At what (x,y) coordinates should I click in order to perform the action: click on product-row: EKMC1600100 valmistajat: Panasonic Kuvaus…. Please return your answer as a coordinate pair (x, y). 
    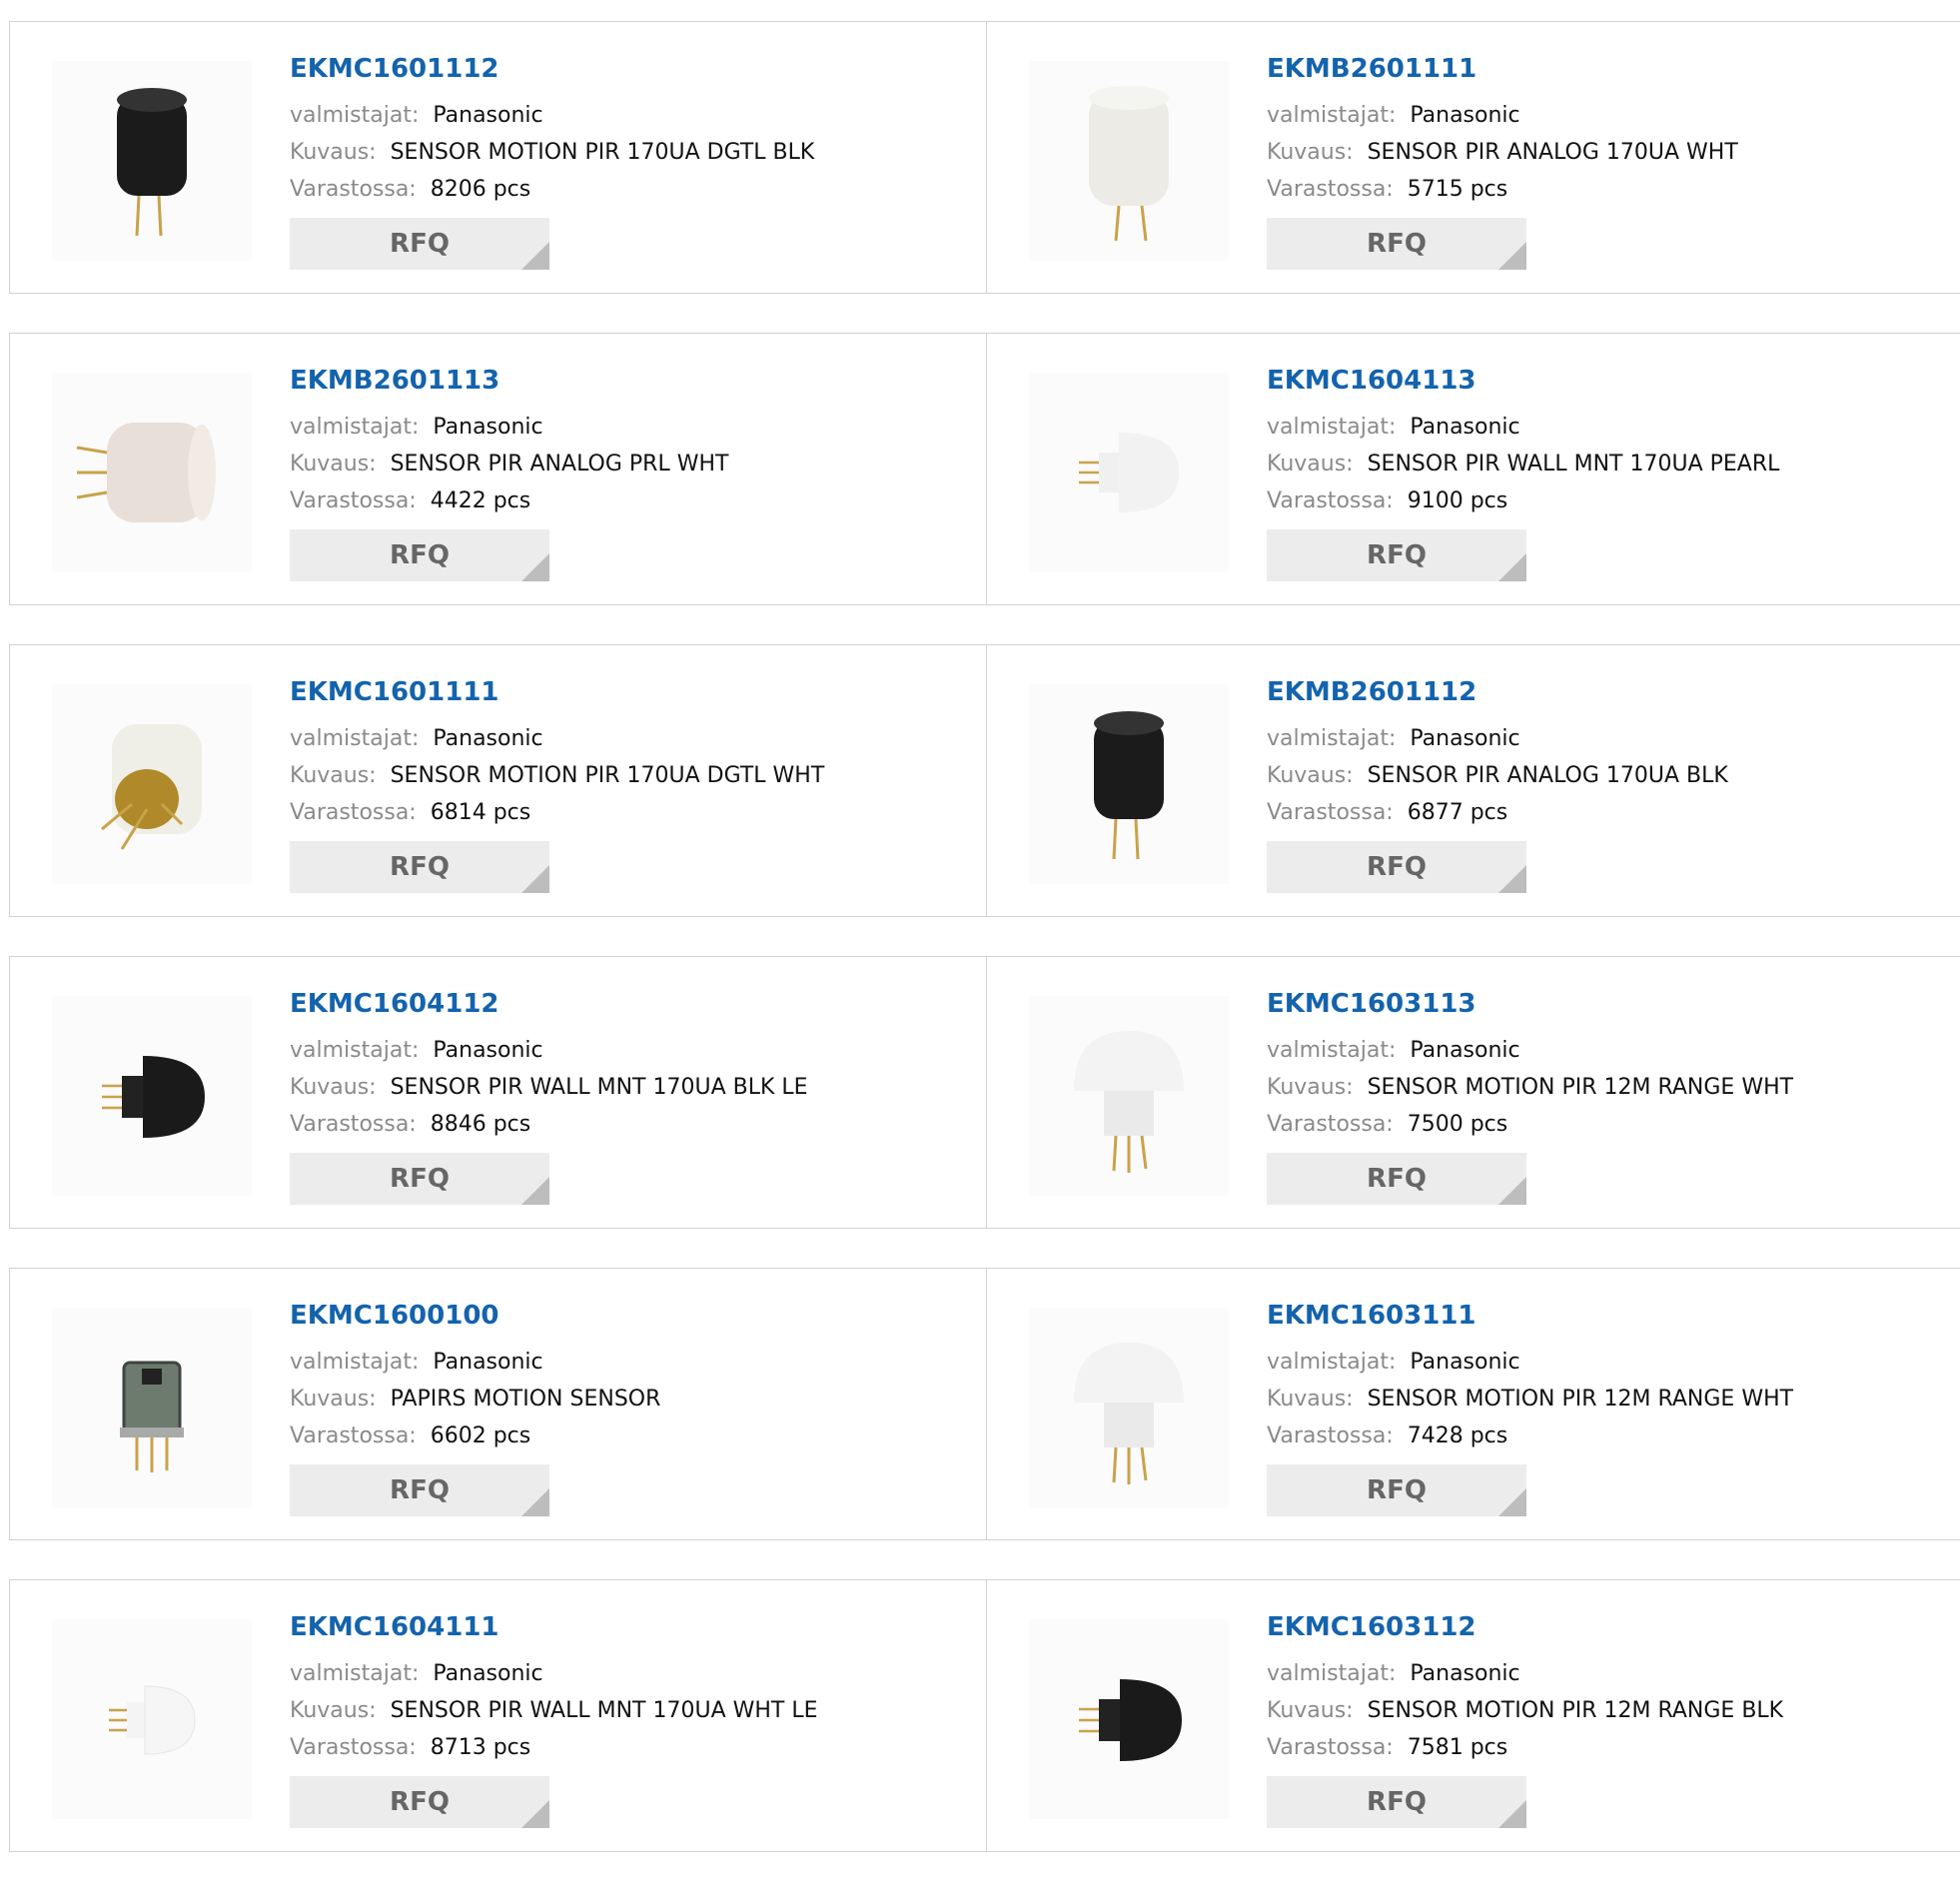
    Looking at the image, I should click on (984, 1404).